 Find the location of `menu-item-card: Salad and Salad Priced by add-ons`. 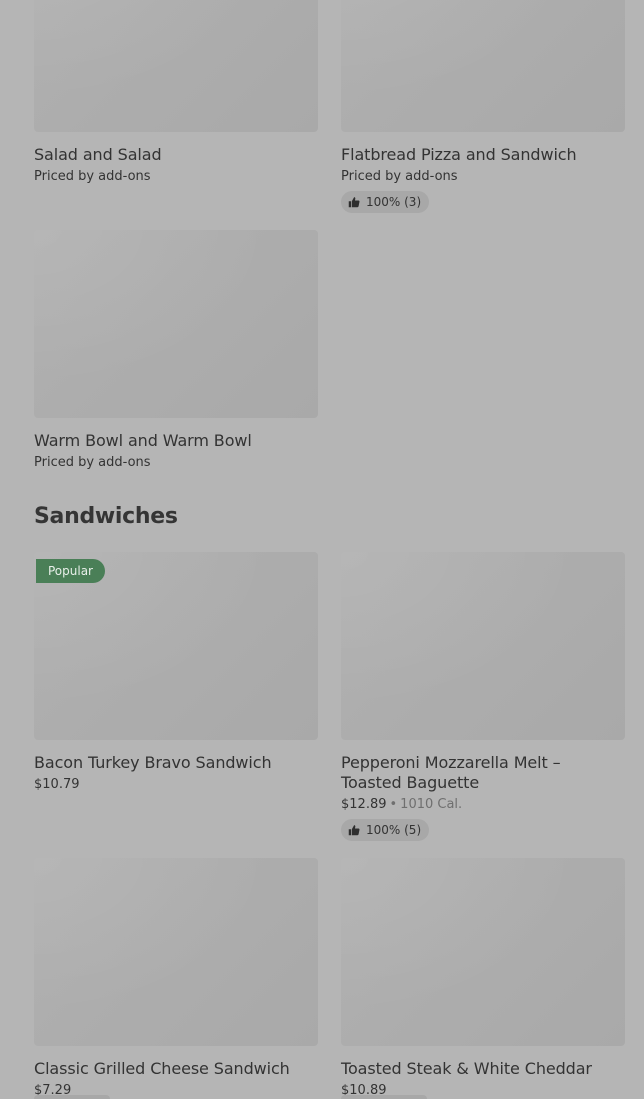

menu-item-card: Salad and Salad Priced by add-ons is located at coordinates (176, 92).